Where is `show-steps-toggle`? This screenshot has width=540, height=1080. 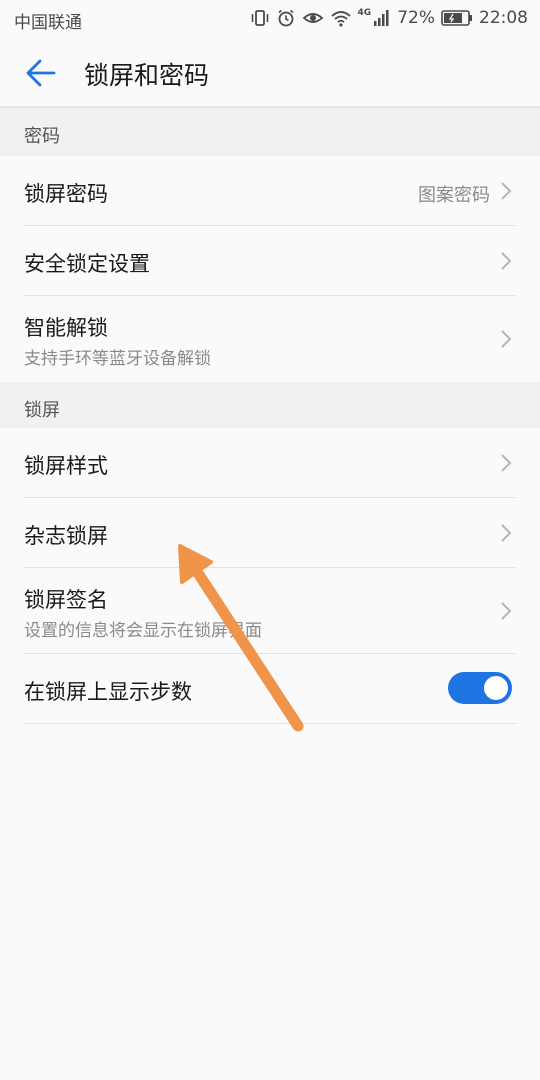 show-steps-toggle is located at coordinates (480, 688).